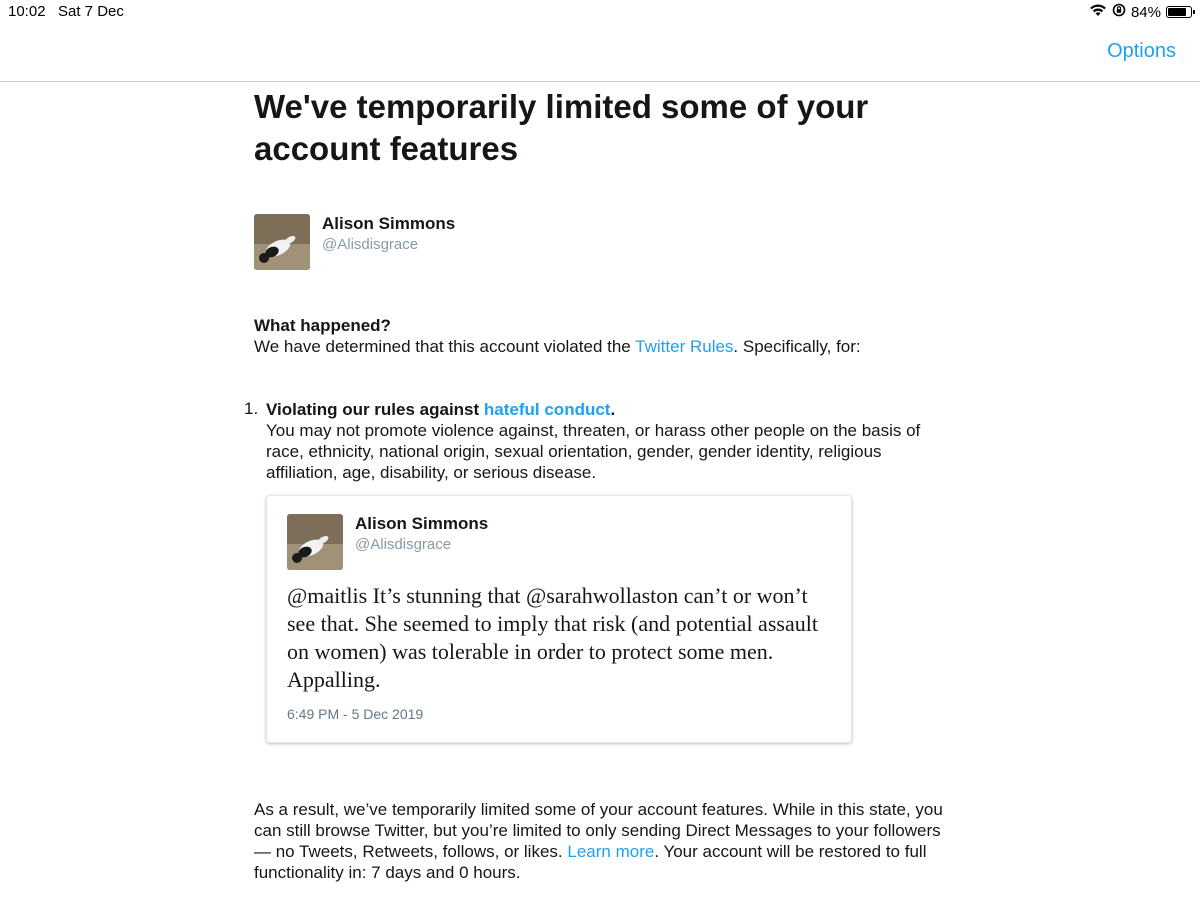 The height and width of the screenshot is (900, 1200). I want to click on violation-title-before: Violating our rules against, so click(375, 409).